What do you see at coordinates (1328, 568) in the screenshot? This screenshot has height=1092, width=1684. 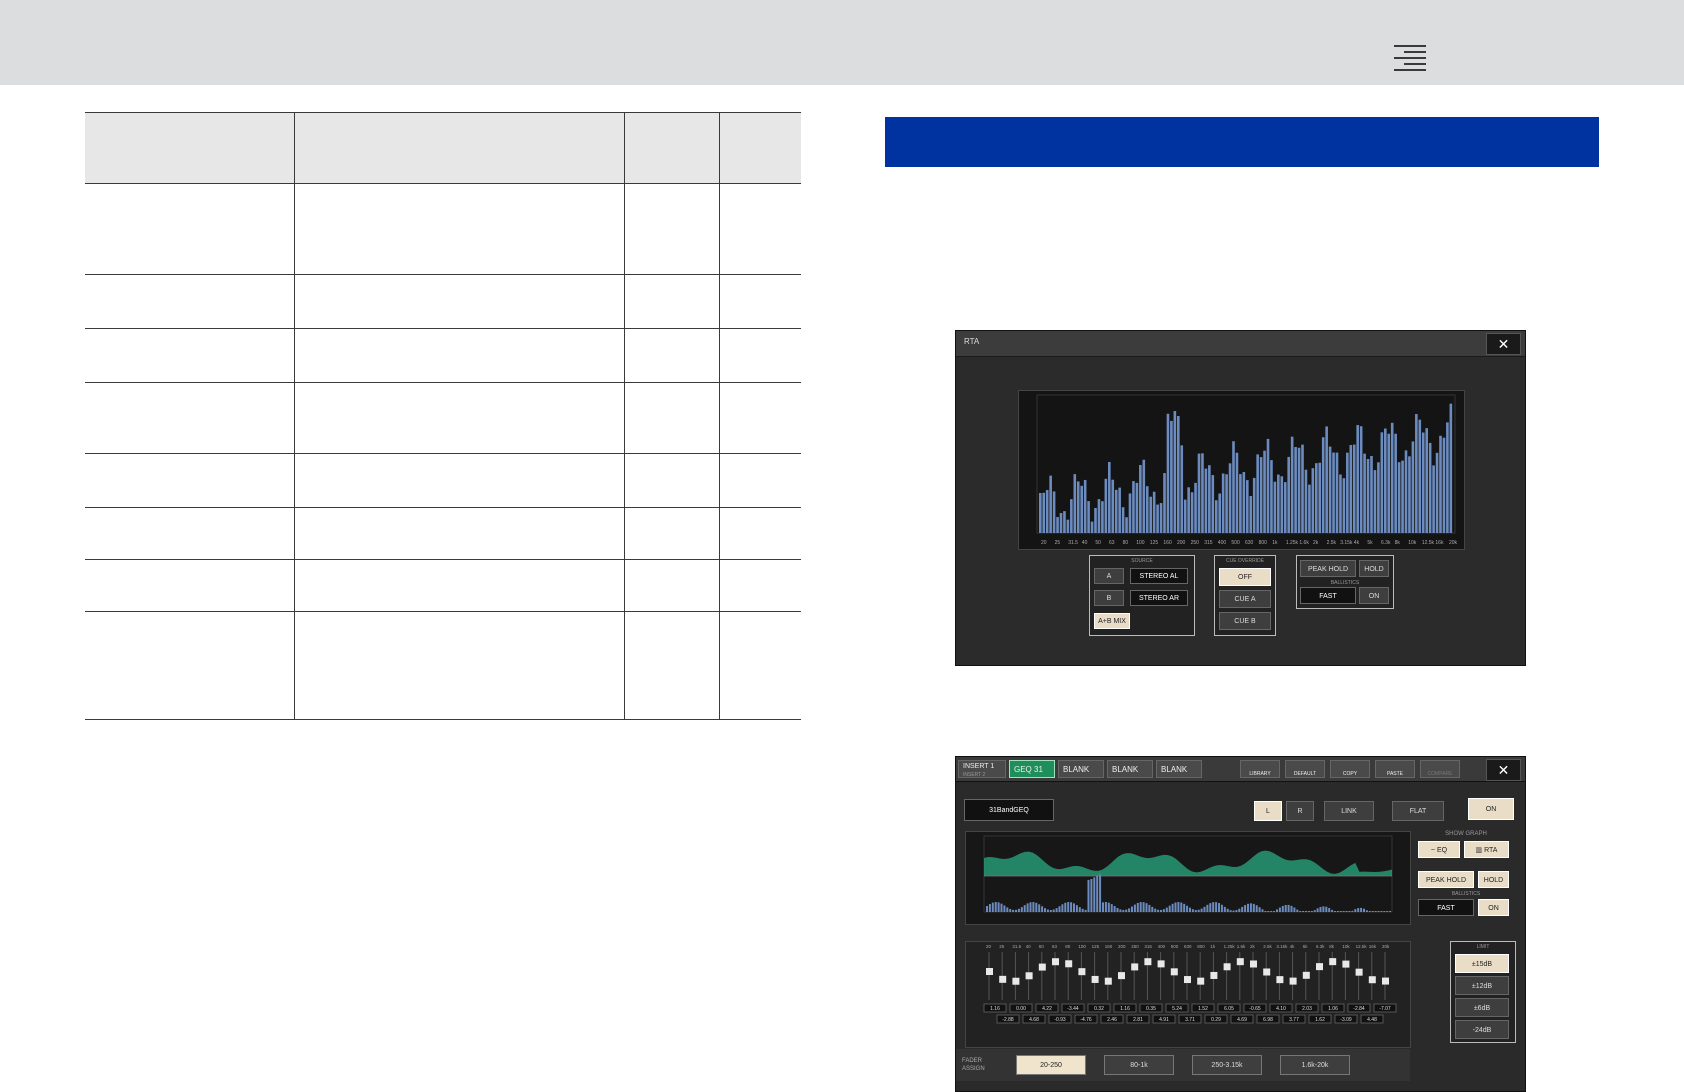 I see `peak-hold-button: PEAK HOLD` at bounding box center [1328, 568].